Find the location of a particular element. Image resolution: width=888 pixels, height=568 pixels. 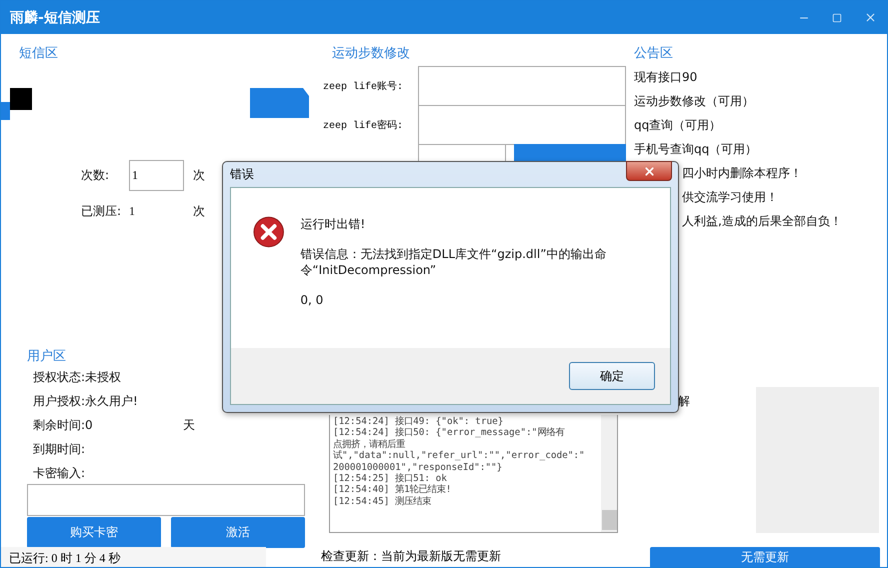

notice-line: 四小时内删除本程序！ is located at coordinates (742, 173).